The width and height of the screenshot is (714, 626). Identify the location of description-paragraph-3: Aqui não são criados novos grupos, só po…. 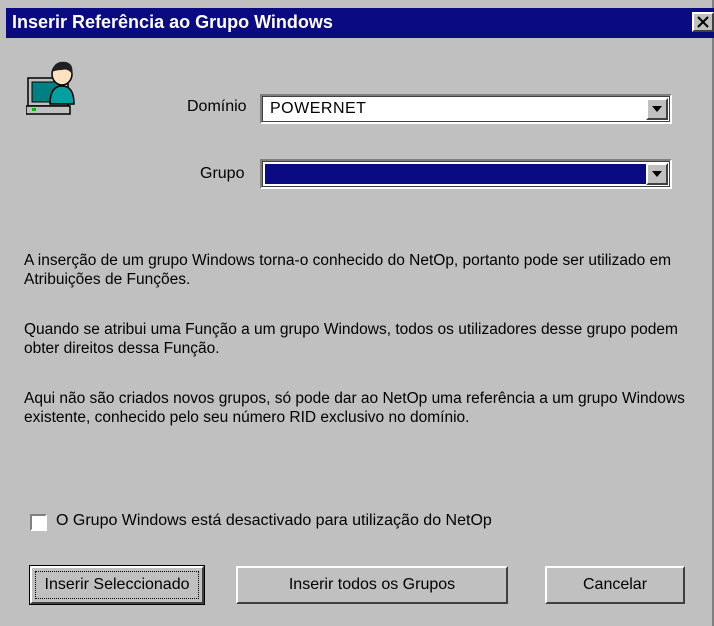
(354, 408).